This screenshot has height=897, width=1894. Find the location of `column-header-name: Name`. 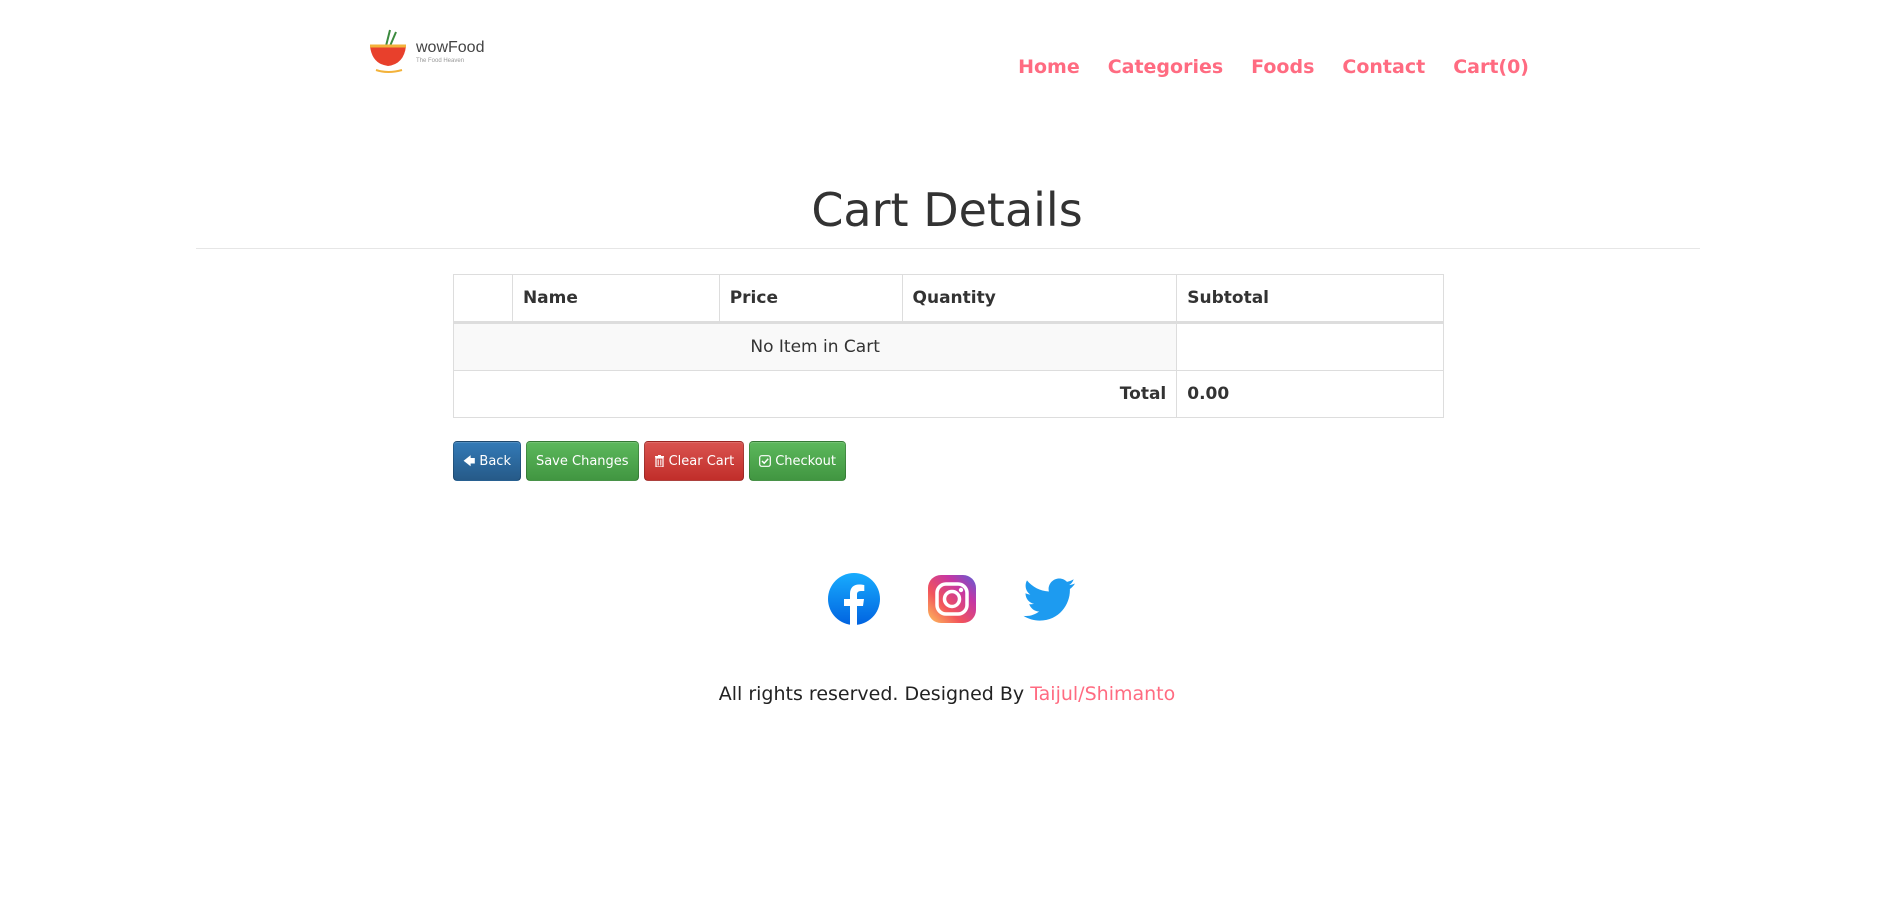

column-header-name: Name is located at coordinates (615, 299).